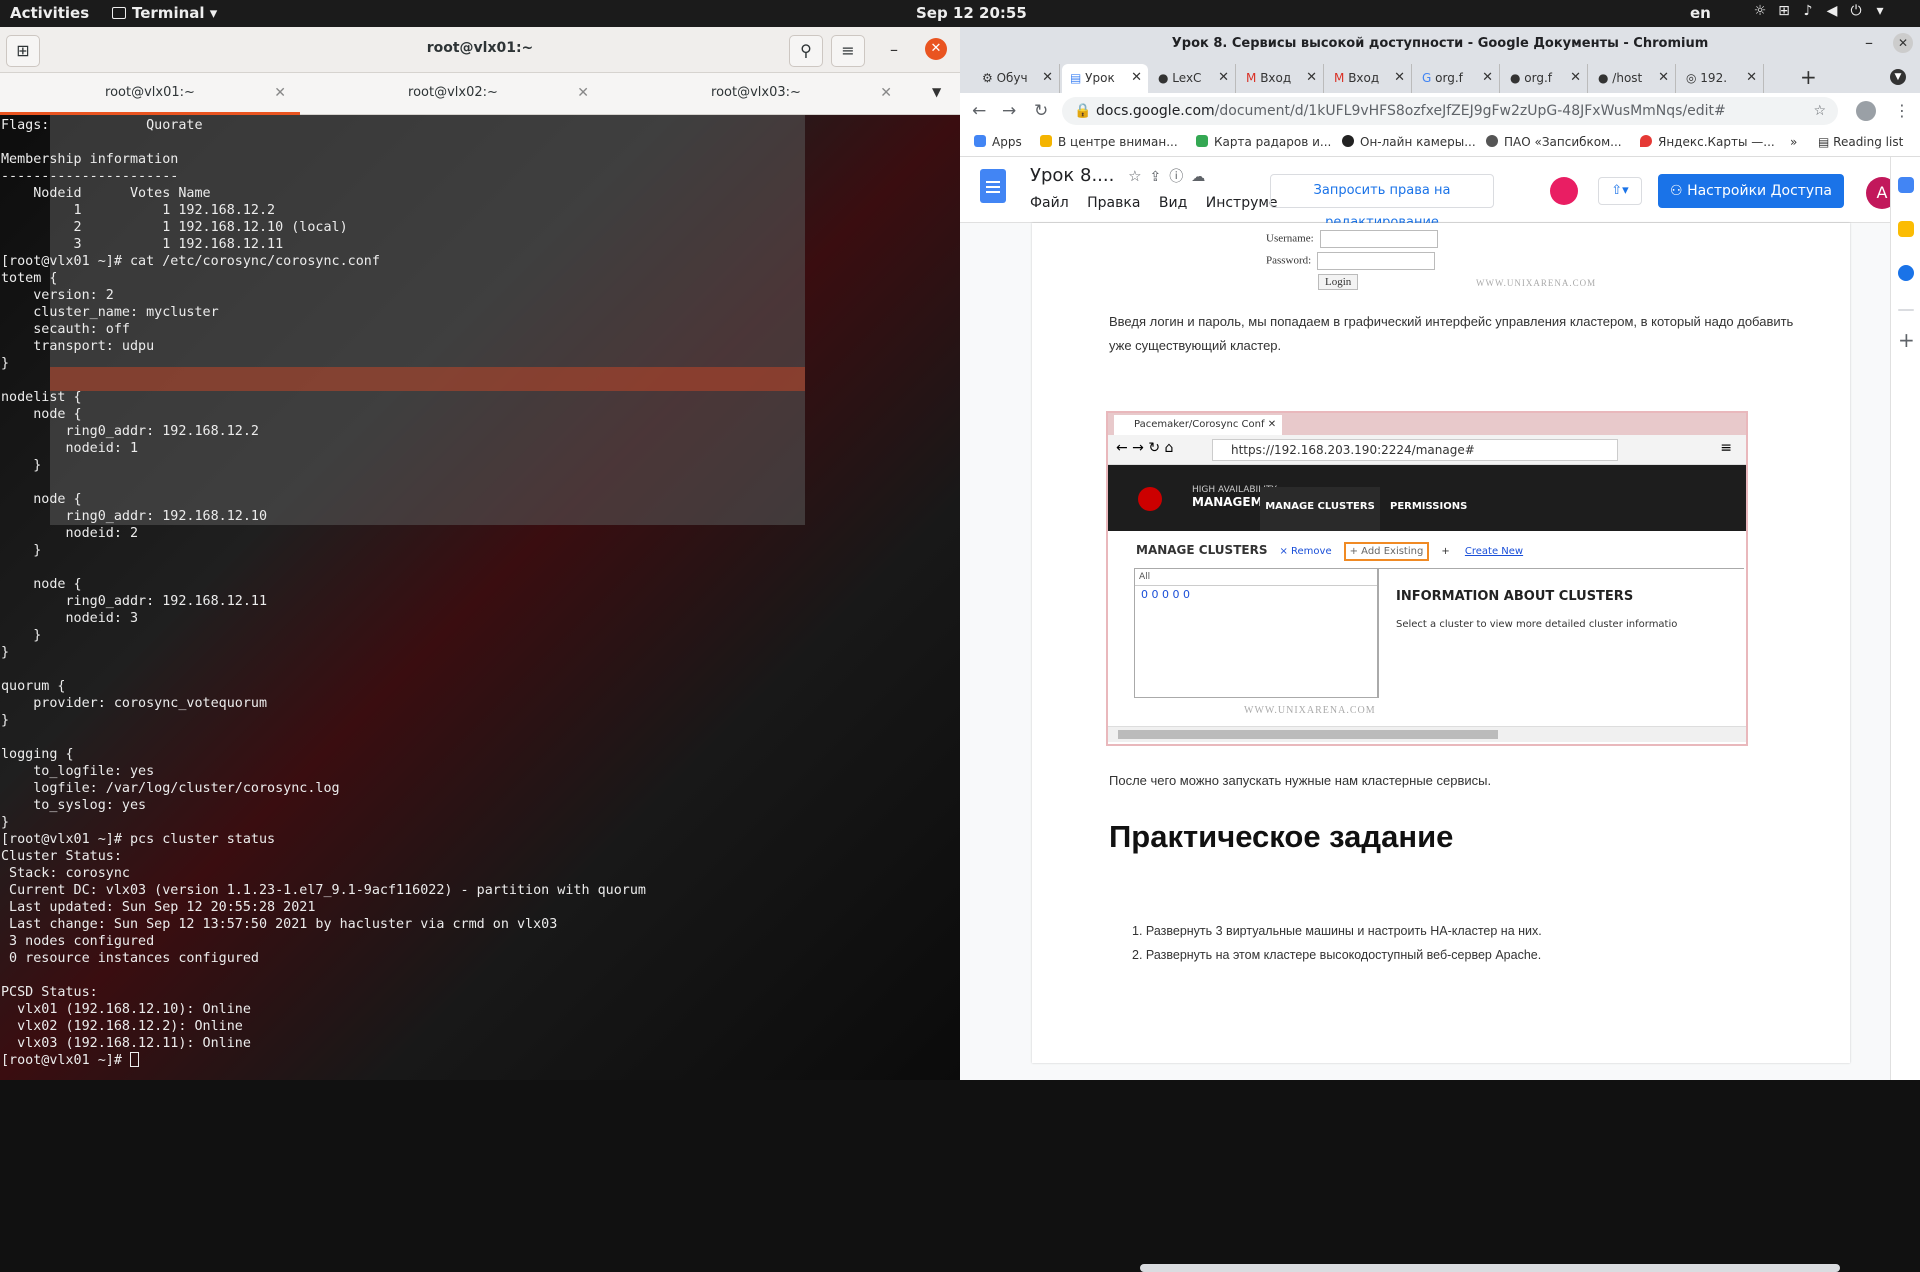 This screenshot has width=1920, height=1272. What do you see at coordinates (1113, 203) in the screenshot?
I see `menu-edit: Правка` at bounding box center [1113, 203].